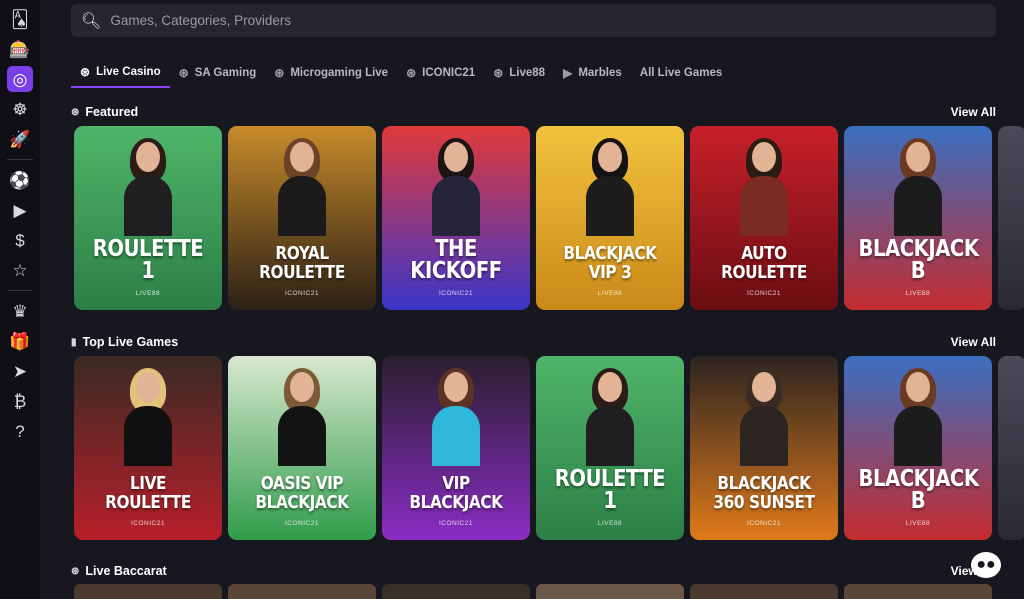 The height and width of the screenshot is (599, 1024). Describe the element at coordinates (126, 571) in the screenshot. I see `section-title-text: Live Baccarat` at that location.